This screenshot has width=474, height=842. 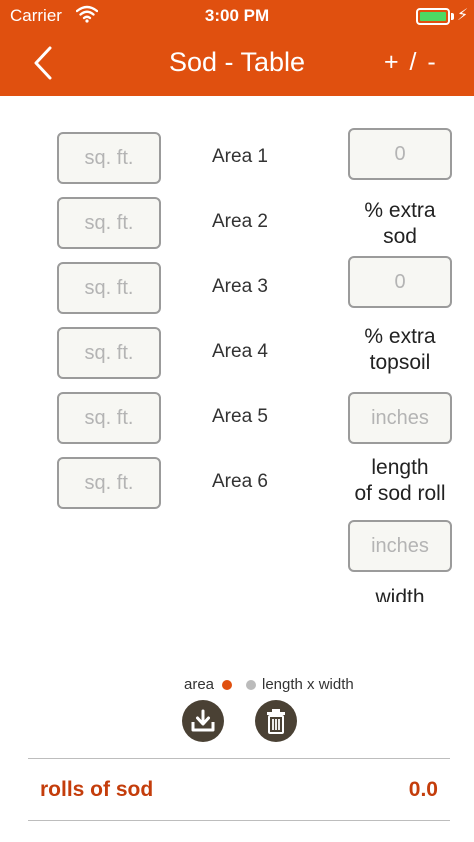 I want to click on area-6-field, so click(x=109, y=483).